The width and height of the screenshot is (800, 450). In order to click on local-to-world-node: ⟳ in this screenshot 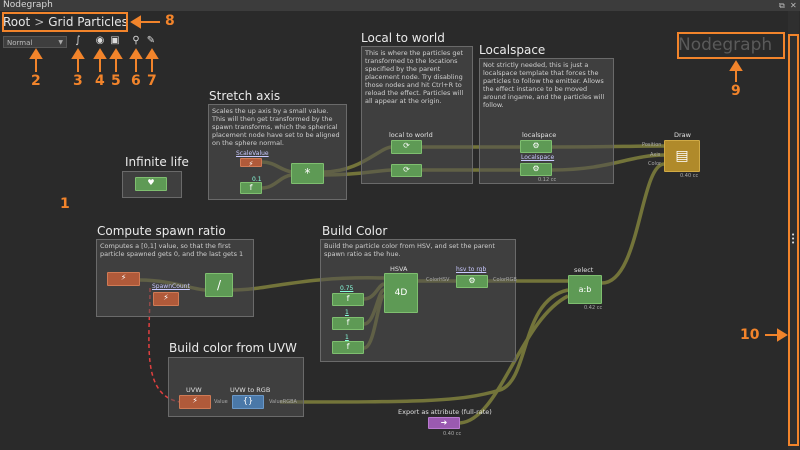, I will do `click(406, 147)`.